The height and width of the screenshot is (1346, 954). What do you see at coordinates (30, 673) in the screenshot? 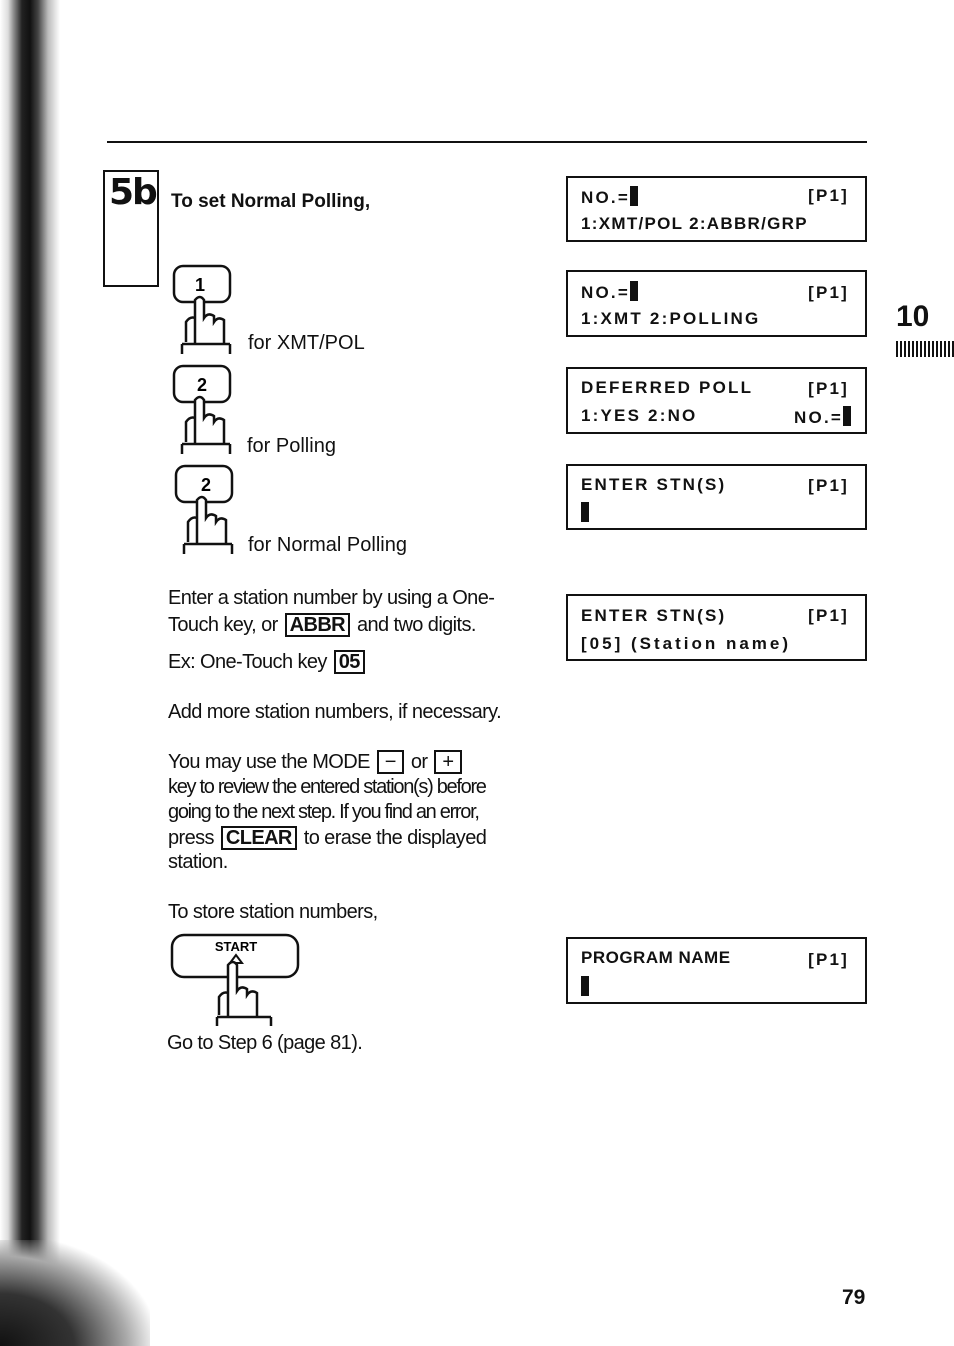
I see `scan-binding-shadow` at bounding box center [30, 673].